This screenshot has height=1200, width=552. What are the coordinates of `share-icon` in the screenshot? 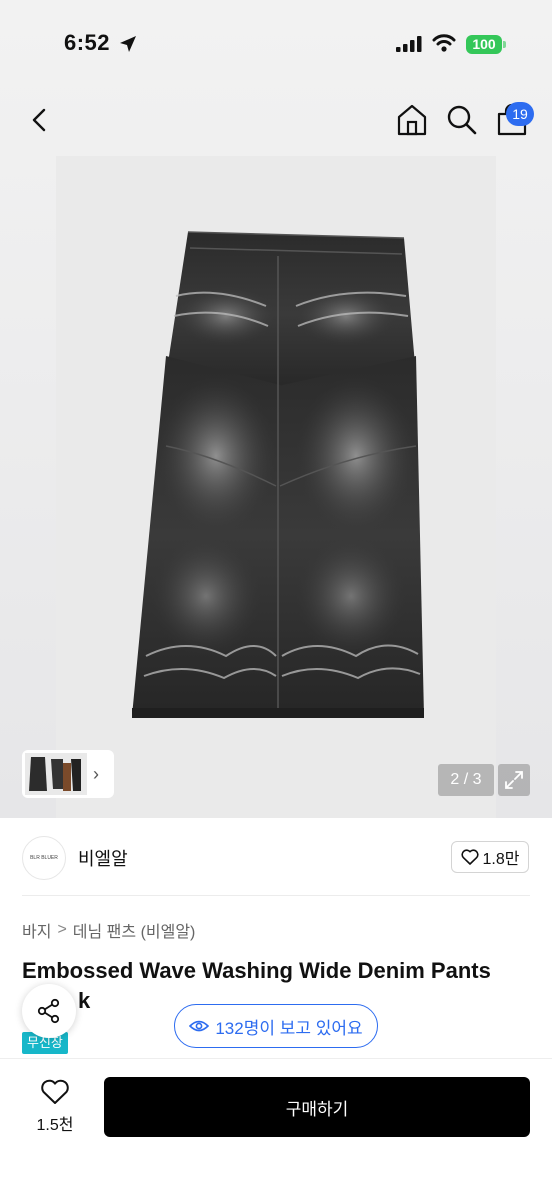 It's located at (48, 1011).